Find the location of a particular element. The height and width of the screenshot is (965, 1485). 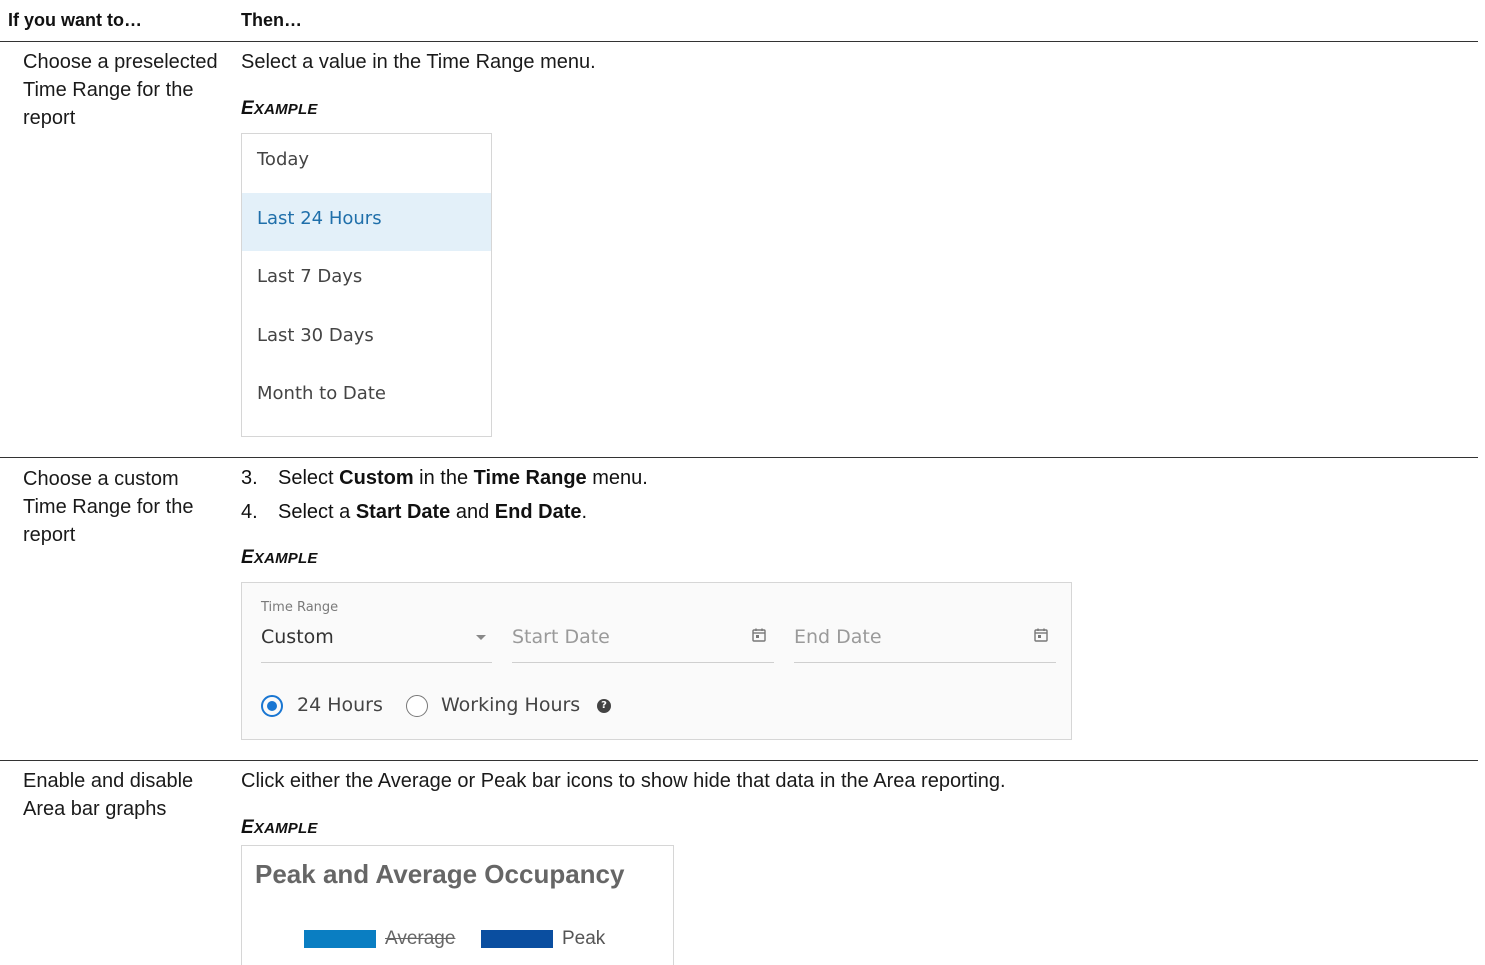

legend-average-swatch is located at coordinates (340, 939).